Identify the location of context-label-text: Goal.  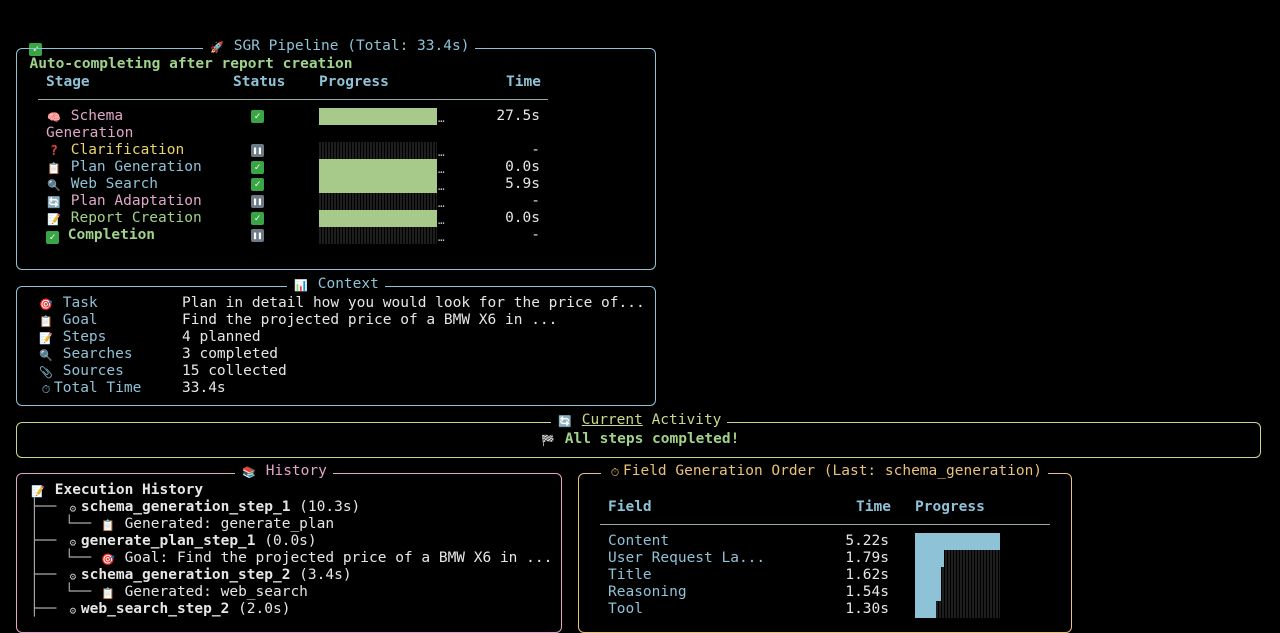
(76, 320).